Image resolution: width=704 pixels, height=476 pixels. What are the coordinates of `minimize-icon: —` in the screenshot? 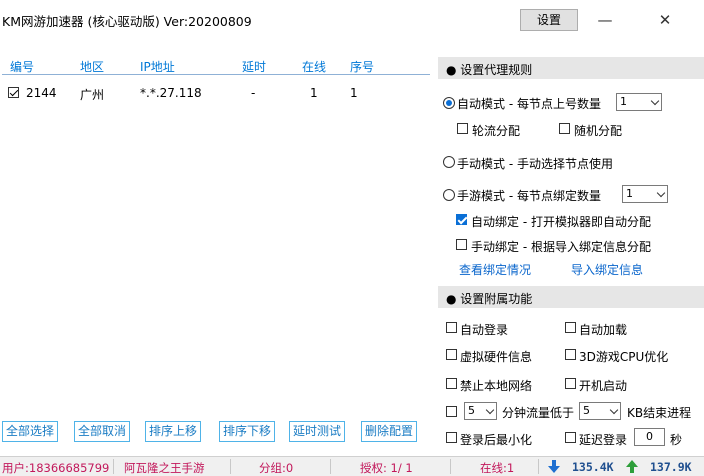 It's located at (605, 20).